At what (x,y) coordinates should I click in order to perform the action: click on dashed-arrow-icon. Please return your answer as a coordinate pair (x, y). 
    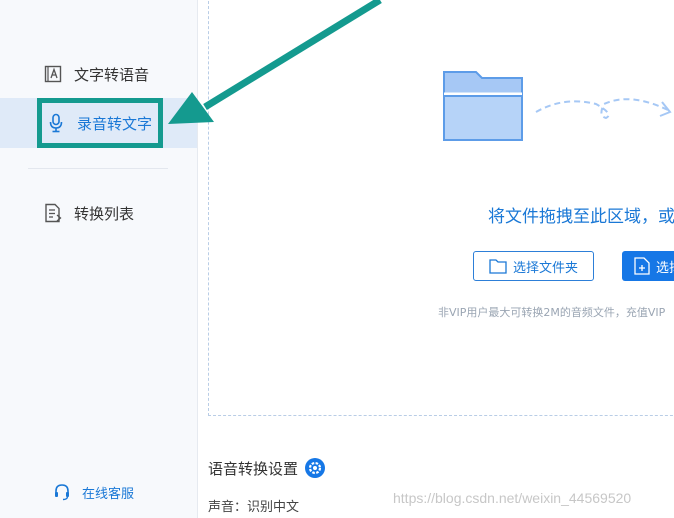
    Looking at the image, I should click on (604, 110).